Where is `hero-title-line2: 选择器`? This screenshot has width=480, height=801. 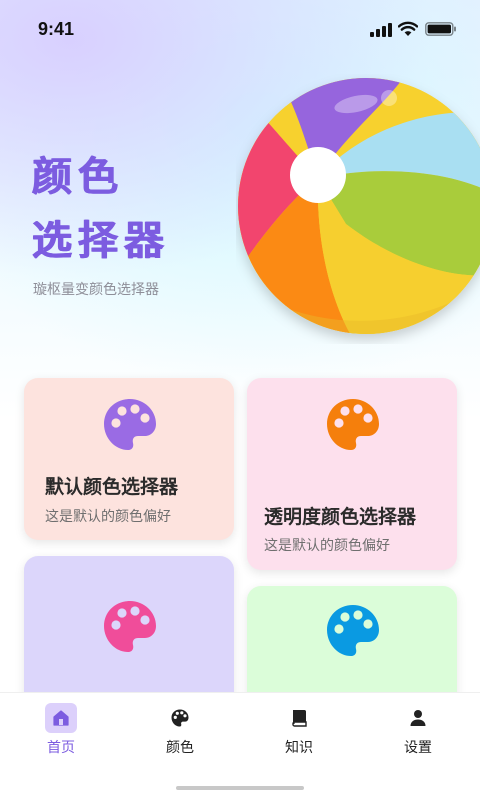
hero-title-line2: 选择器 is located at coordinates (101, 241).